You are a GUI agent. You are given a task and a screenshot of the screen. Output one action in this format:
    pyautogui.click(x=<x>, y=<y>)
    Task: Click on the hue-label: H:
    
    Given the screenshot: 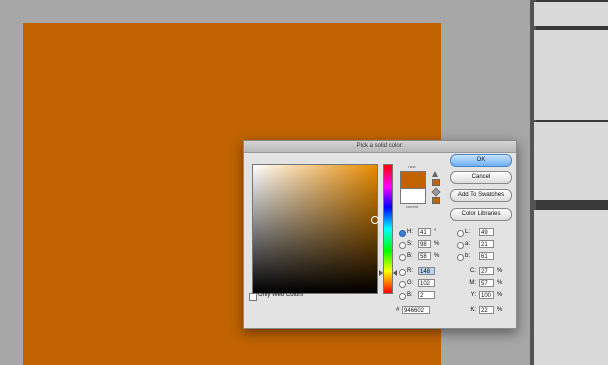 What is the action you would take?
    pyautogui.click(x=410, y=232)
    